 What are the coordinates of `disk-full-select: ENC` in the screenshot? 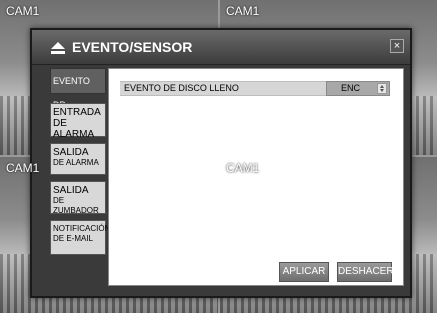 It's located at (358, 88).